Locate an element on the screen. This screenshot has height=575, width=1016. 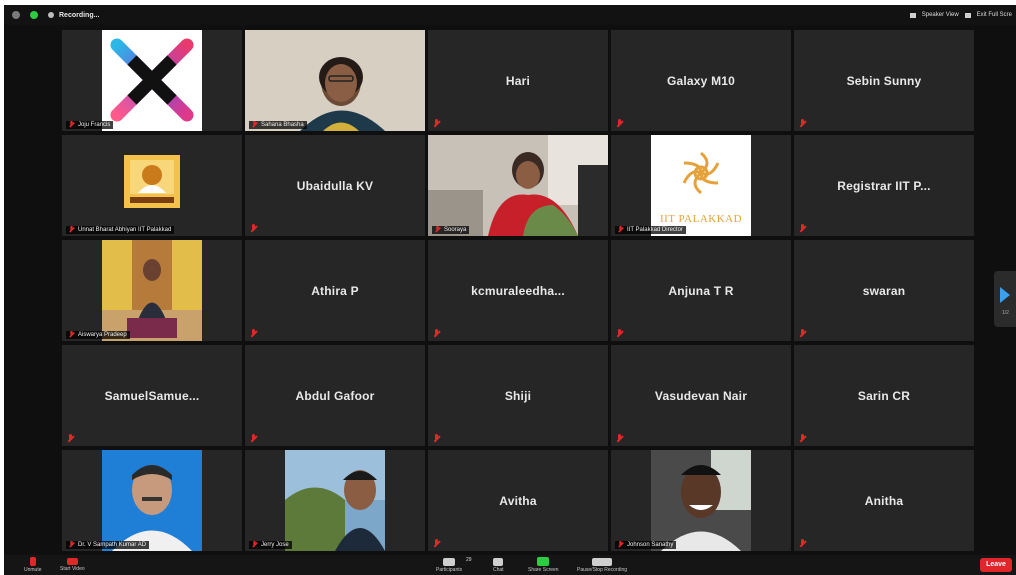
participant-name: Galaxy M10 is located at coordinates (701, 81).